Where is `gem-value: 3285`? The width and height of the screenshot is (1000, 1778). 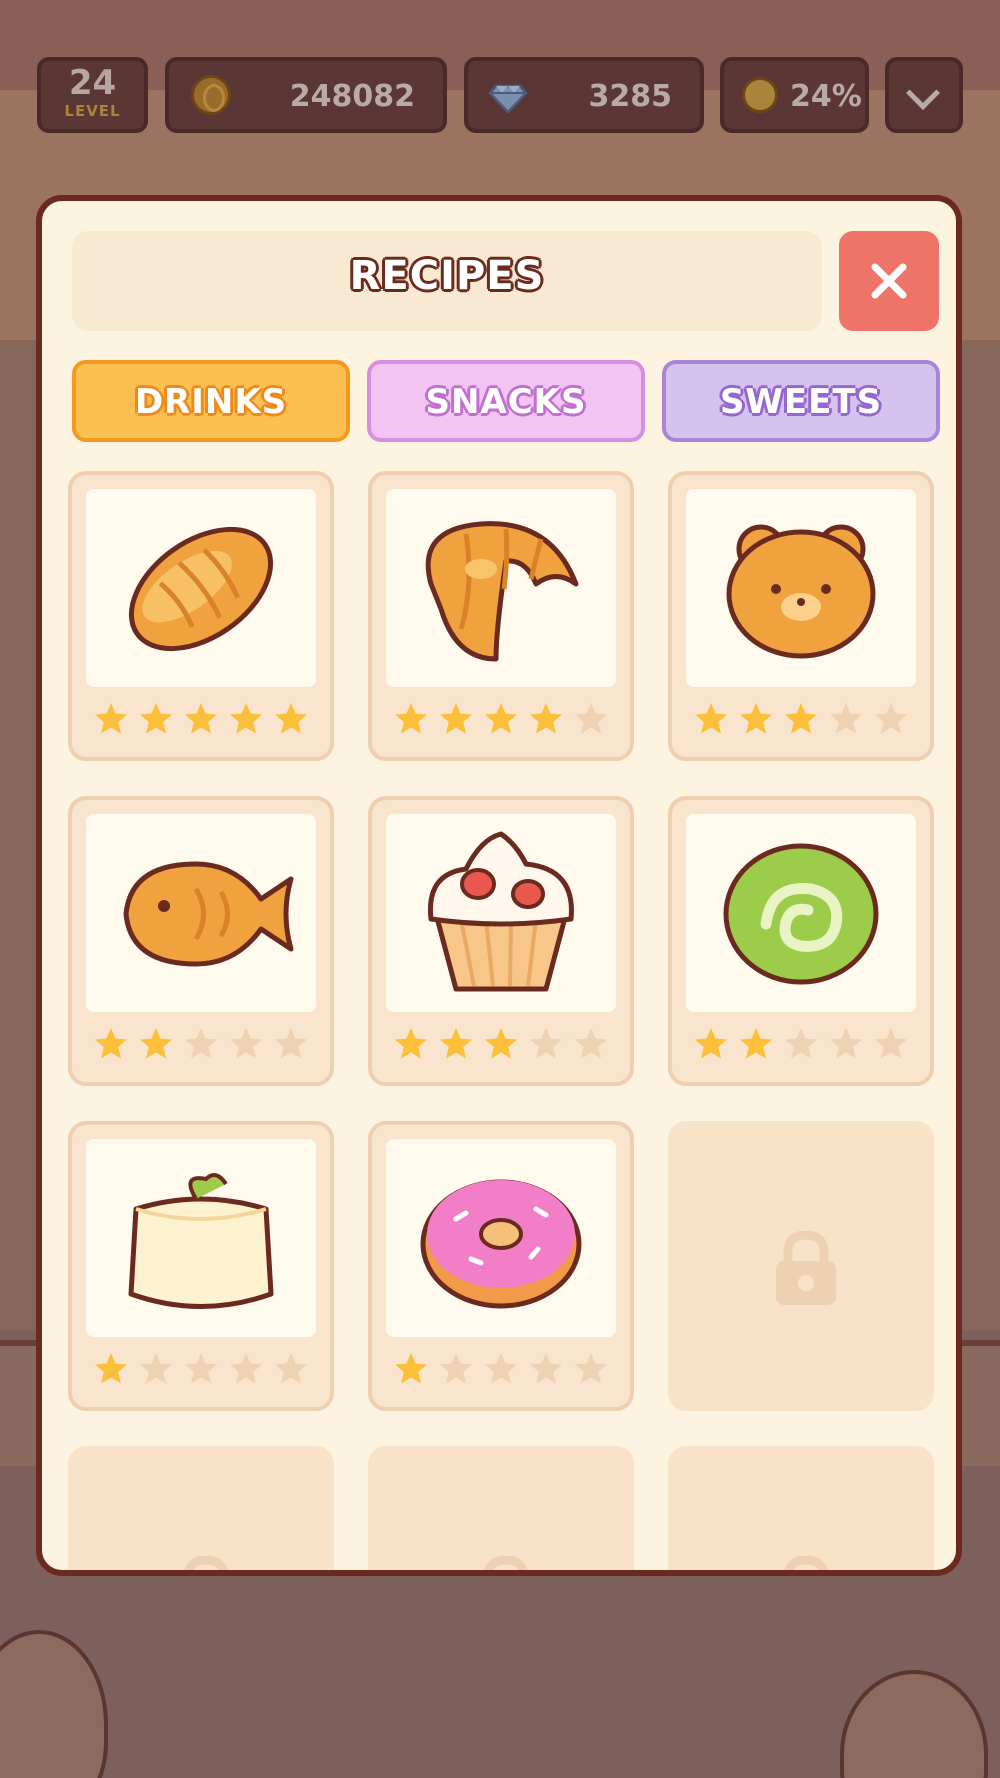 gem-value: 3285 is located at coordinates (630, 96).